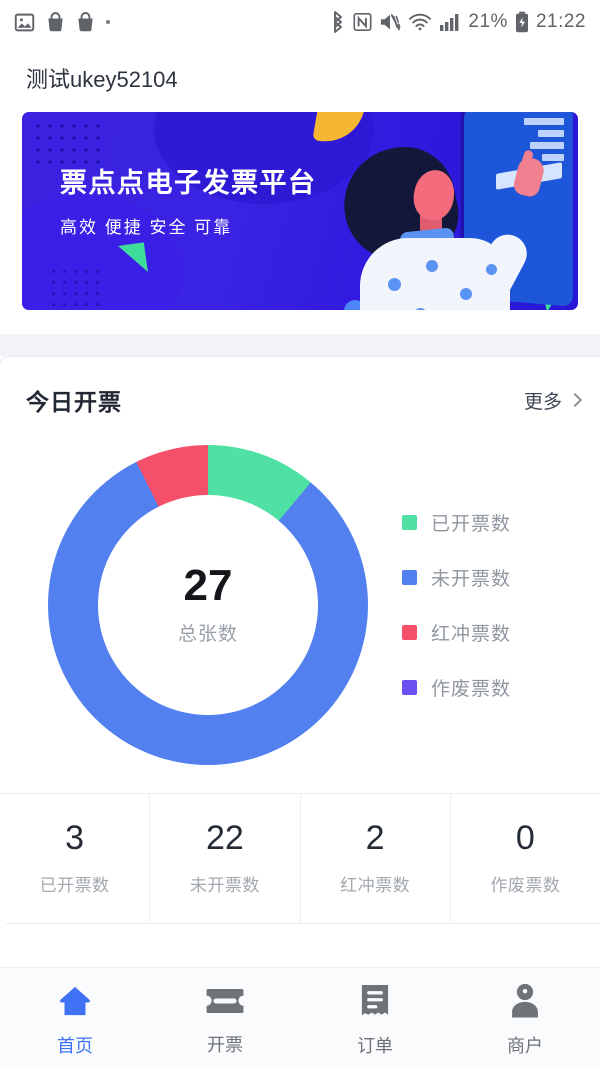 Image resolution: width=600 pixels, height=1067 pixels. I want to click on nav-item-2: 开票, so click(225, 1017).